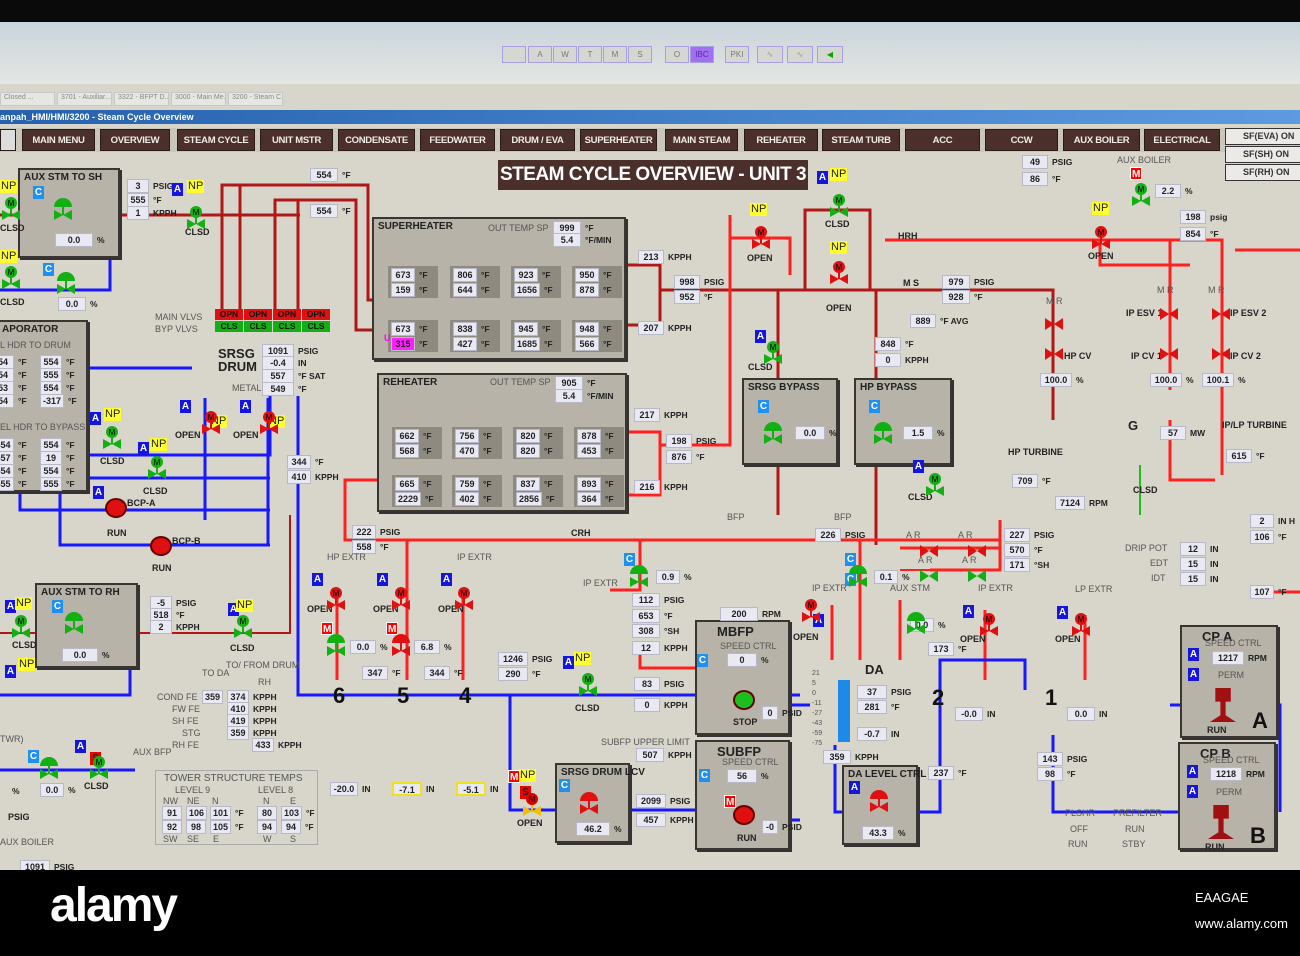 This screenshot has width=1300, height=956. What do you see at coordinates (161, 546) in the screenshot?
I see `bcp-b-pump-icon` at bounding box center [161, 546].